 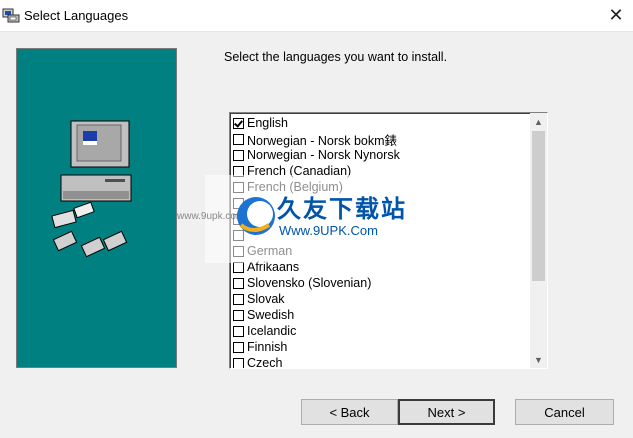 What do you see at coordinates (538, 206) in the screenshot?
I see `scroll-thumb` at bounding box center [538, 206].